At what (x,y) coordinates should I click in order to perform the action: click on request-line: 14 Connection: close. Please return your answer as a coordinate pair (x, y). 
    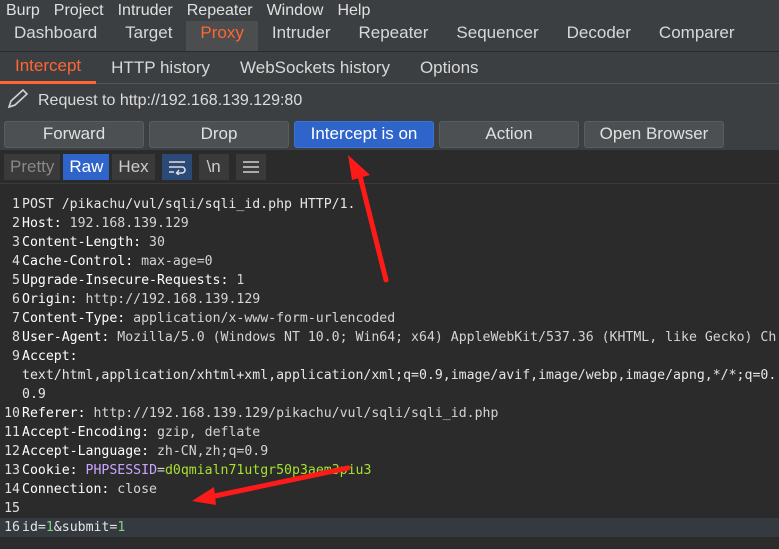
    Looking at the image, I should click on (389, 489).